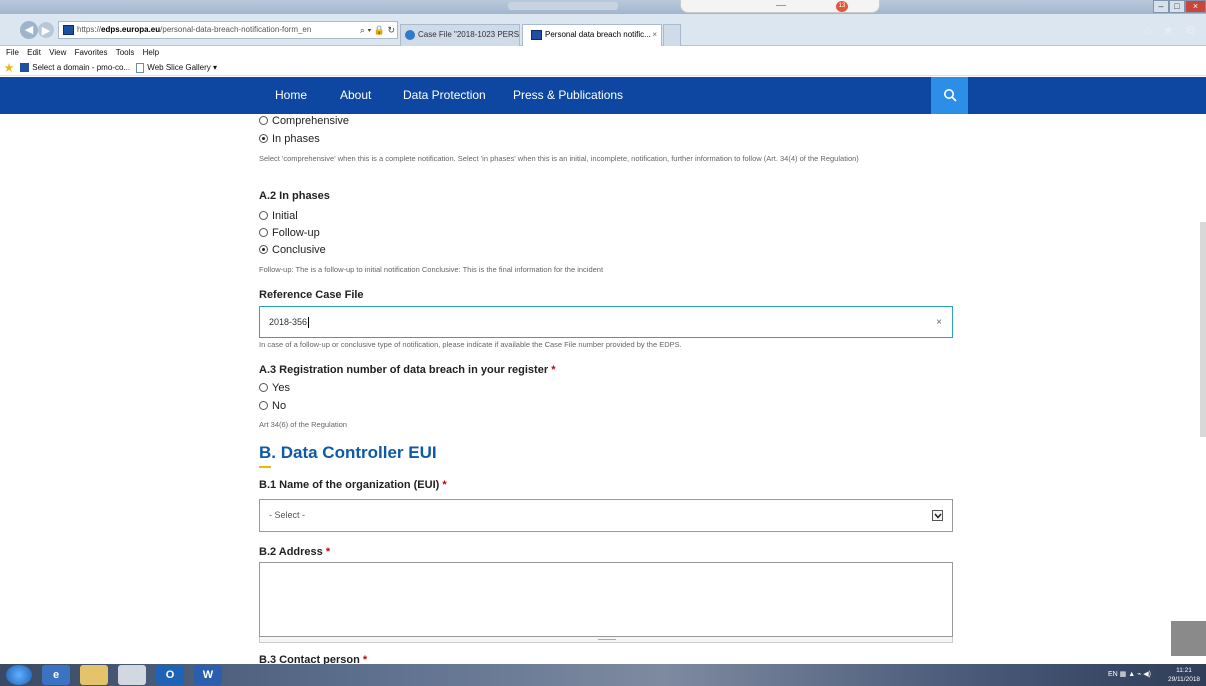 The image size is (1206, 686). What do you see at coordinates (1177, 6) in the screenshot?
I see `maximize-button: □` at bounding box center [1177, 6].